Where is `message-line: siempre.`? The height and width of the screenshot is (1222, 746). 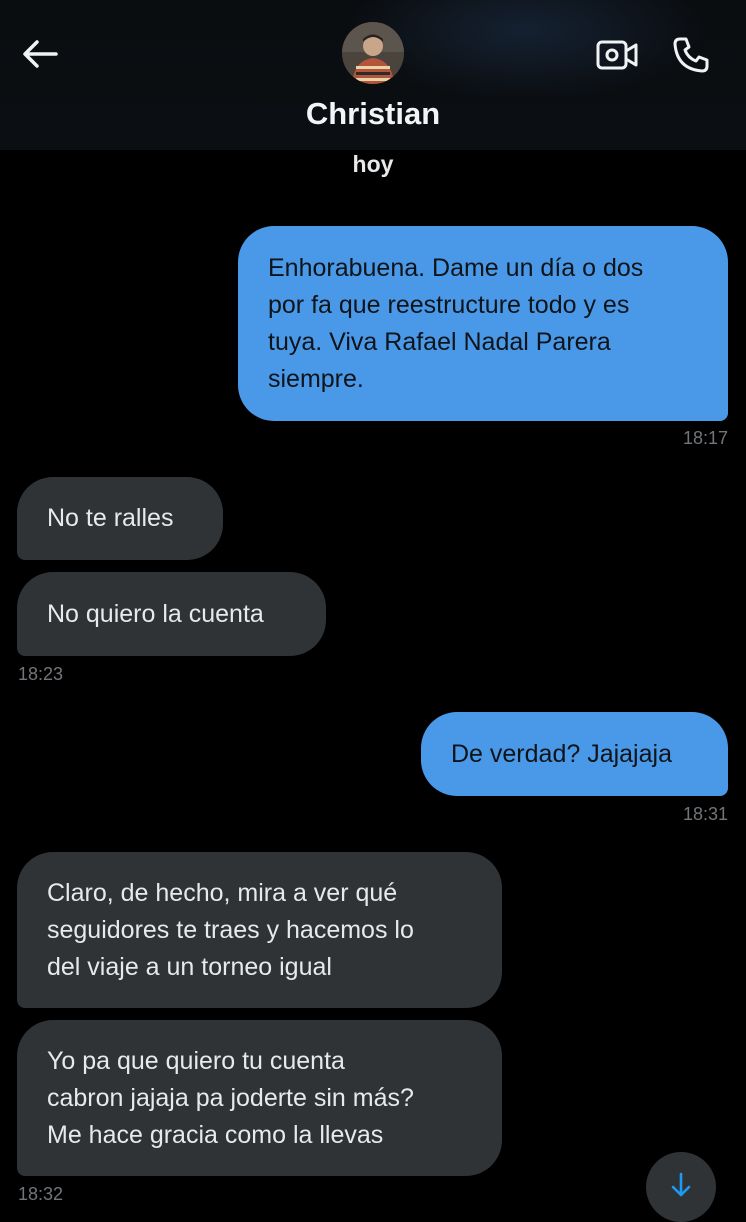 message-line: siempre. is located at coordinates (316, 378).